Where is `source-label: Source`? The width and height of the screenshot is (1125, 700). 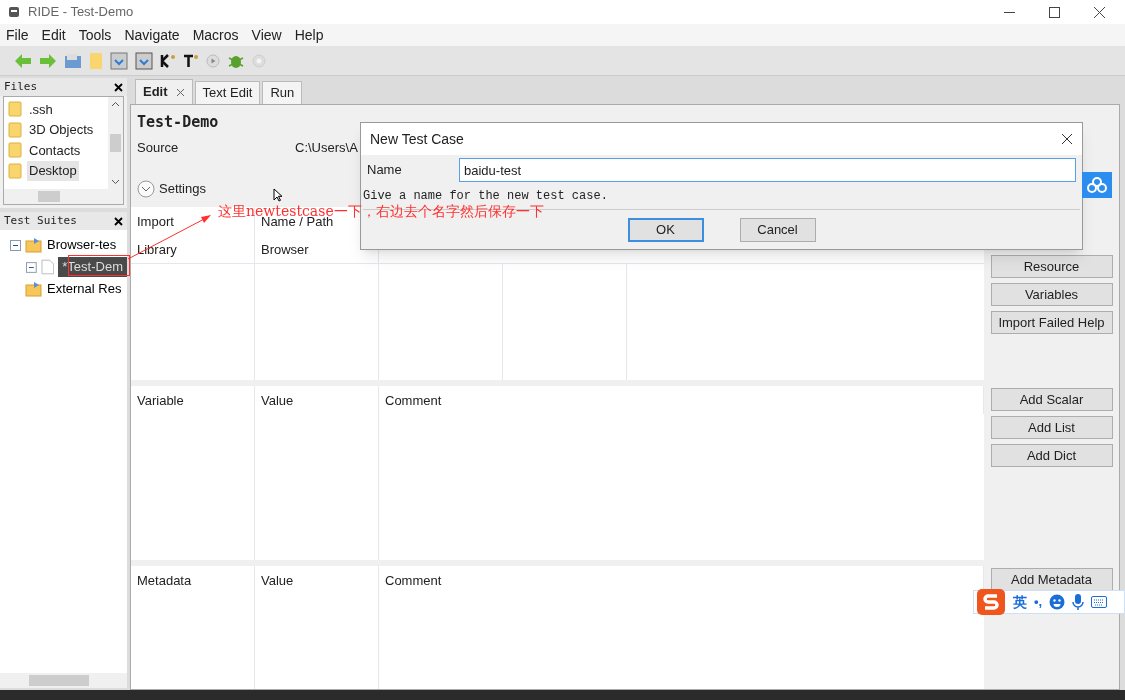
source-label: Source is located at coordinates (158, 147).